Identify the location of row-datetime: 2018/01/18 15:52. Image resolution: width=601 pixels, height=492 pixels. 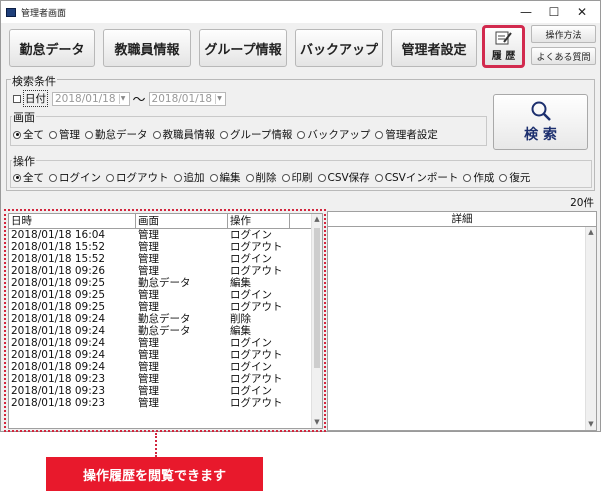
(58, 247).